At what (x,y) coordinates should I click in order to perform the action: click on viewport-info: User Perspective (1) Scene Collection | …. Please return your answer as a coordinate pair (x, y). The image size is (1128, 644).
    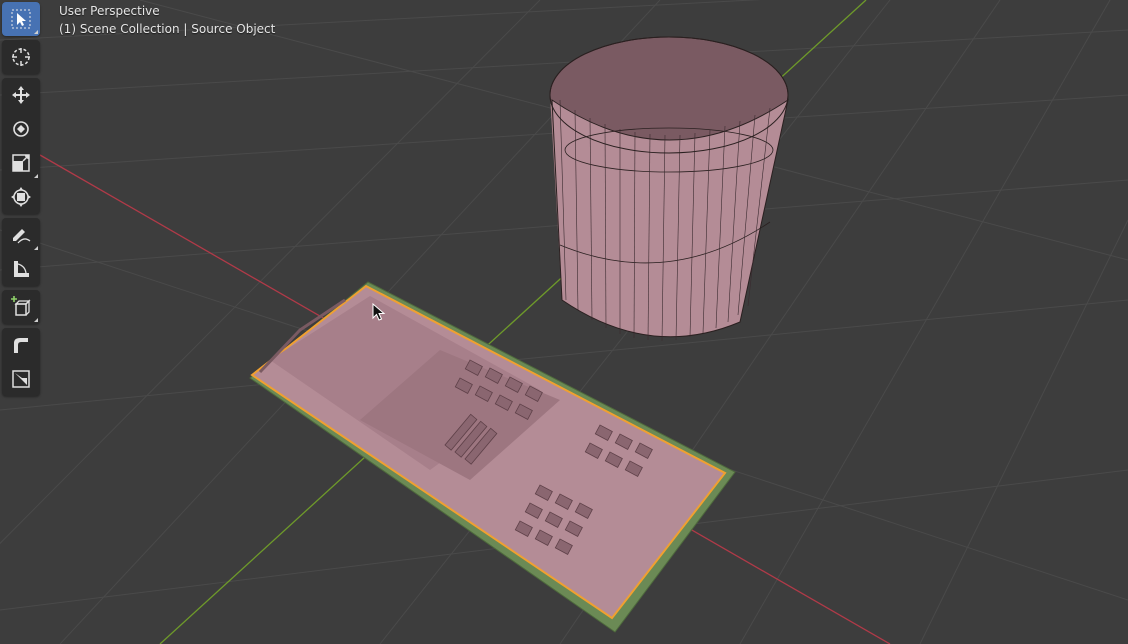
    Looking at the image, I should click on (167, 20).